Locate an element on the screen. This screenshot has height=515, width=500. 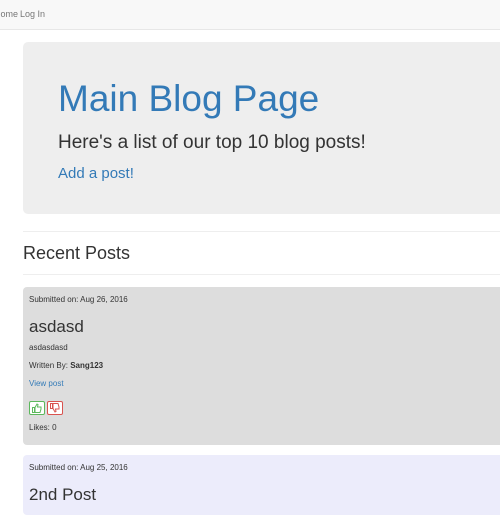
top-navbar: Home Log In is located at coordinates (250, 15).